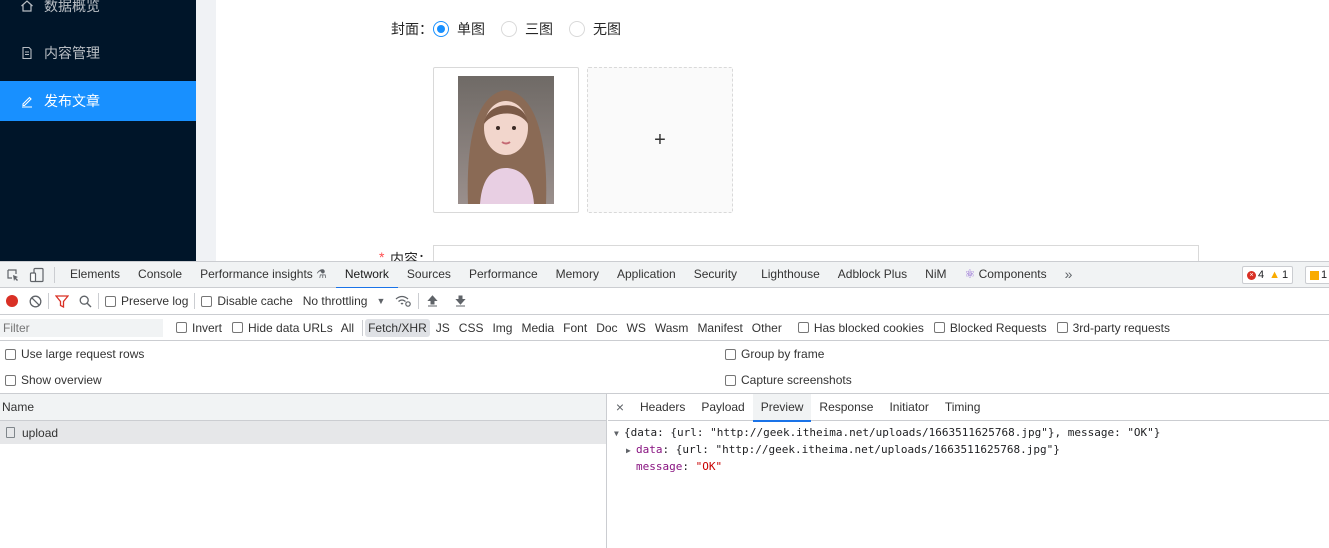 The height and width of the screenshot is (548, 1329). What do you see at coordinates (160, 275) in the screenshot?
I see `tab-console: Console` at bounding box center [160, 275].